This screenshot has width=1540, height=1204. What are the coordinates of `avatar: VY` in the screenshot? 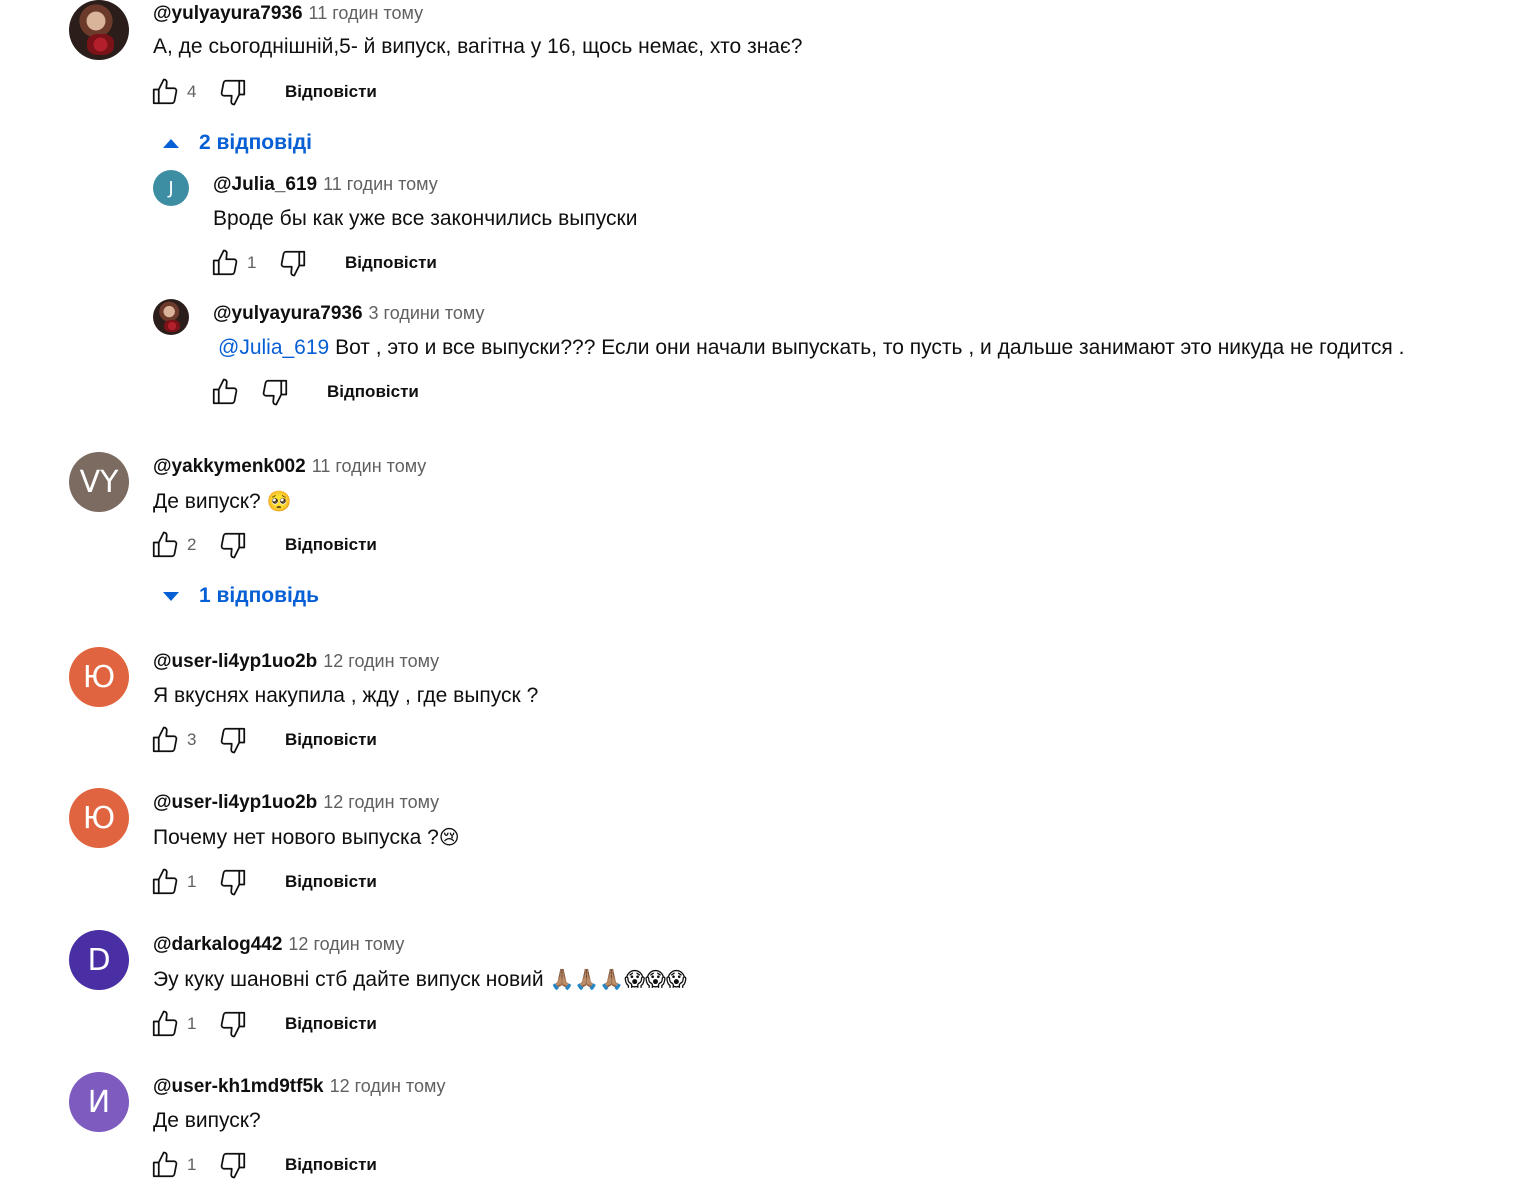 It's located at (99, 482).